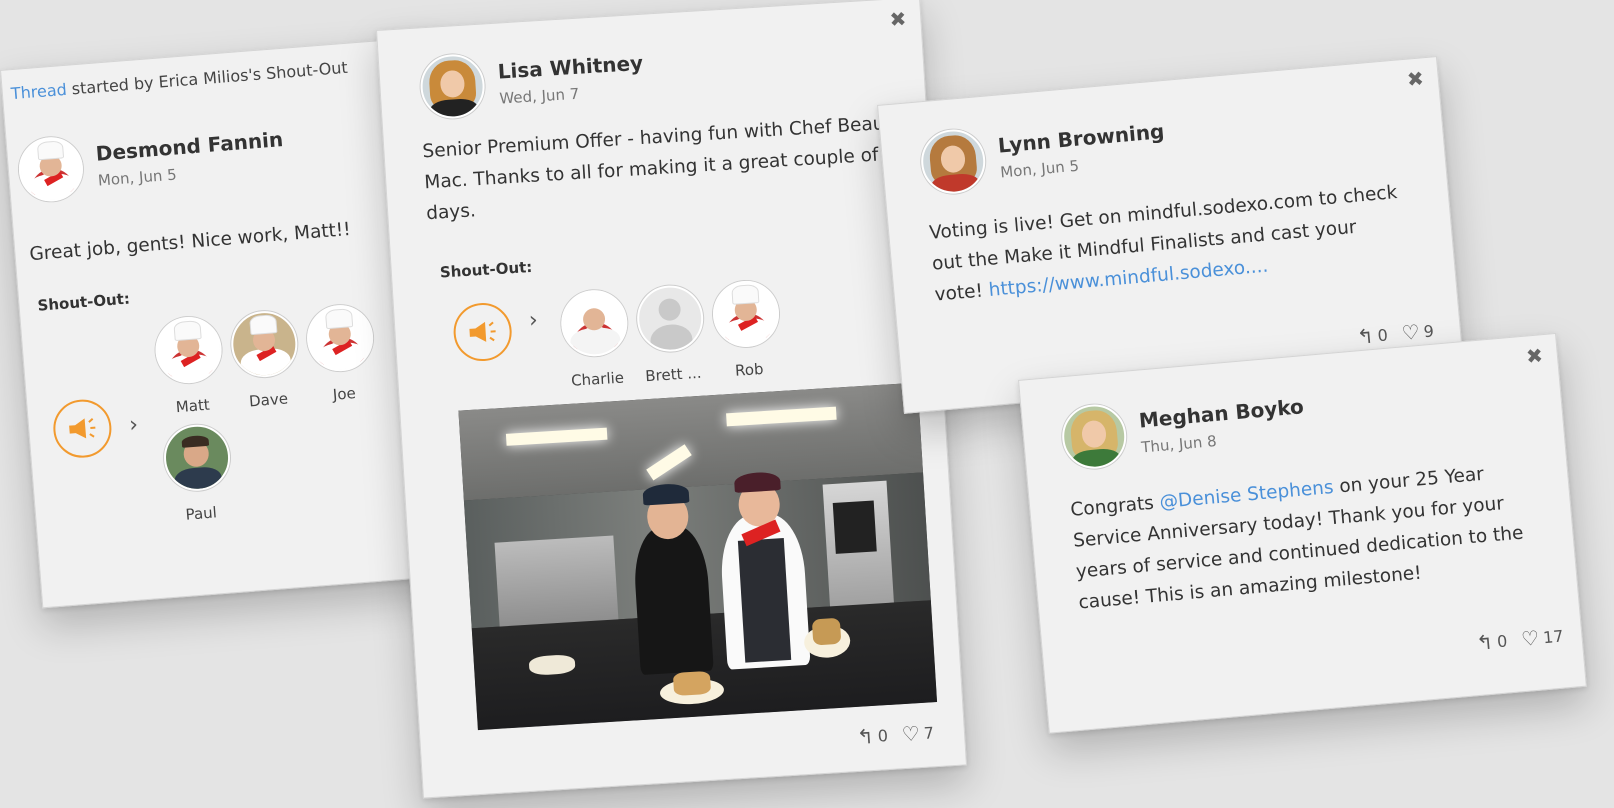 This screenshot has width=1614, height=808. I want to click on mention-link: @Denise Stephens, so click(1247, 495).